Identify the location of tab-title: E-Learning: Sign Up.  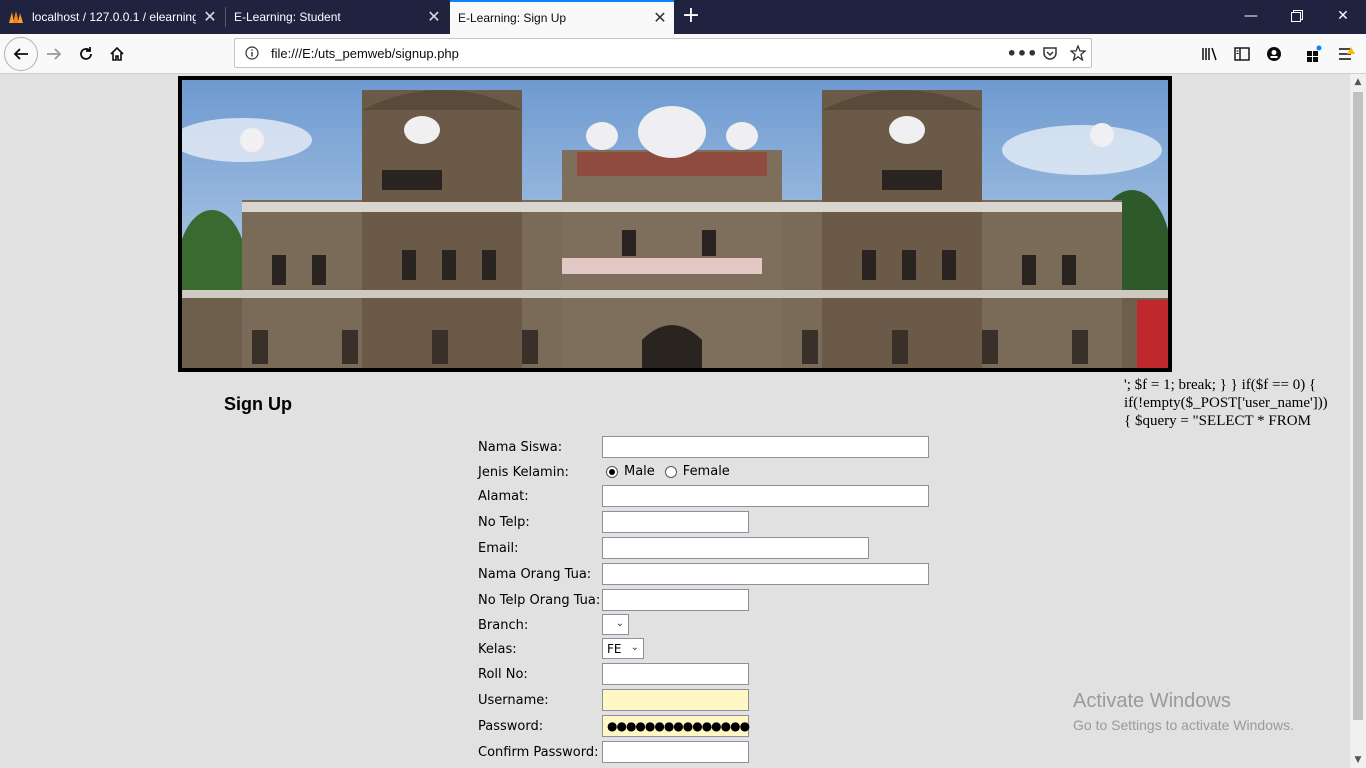
(512, 18).